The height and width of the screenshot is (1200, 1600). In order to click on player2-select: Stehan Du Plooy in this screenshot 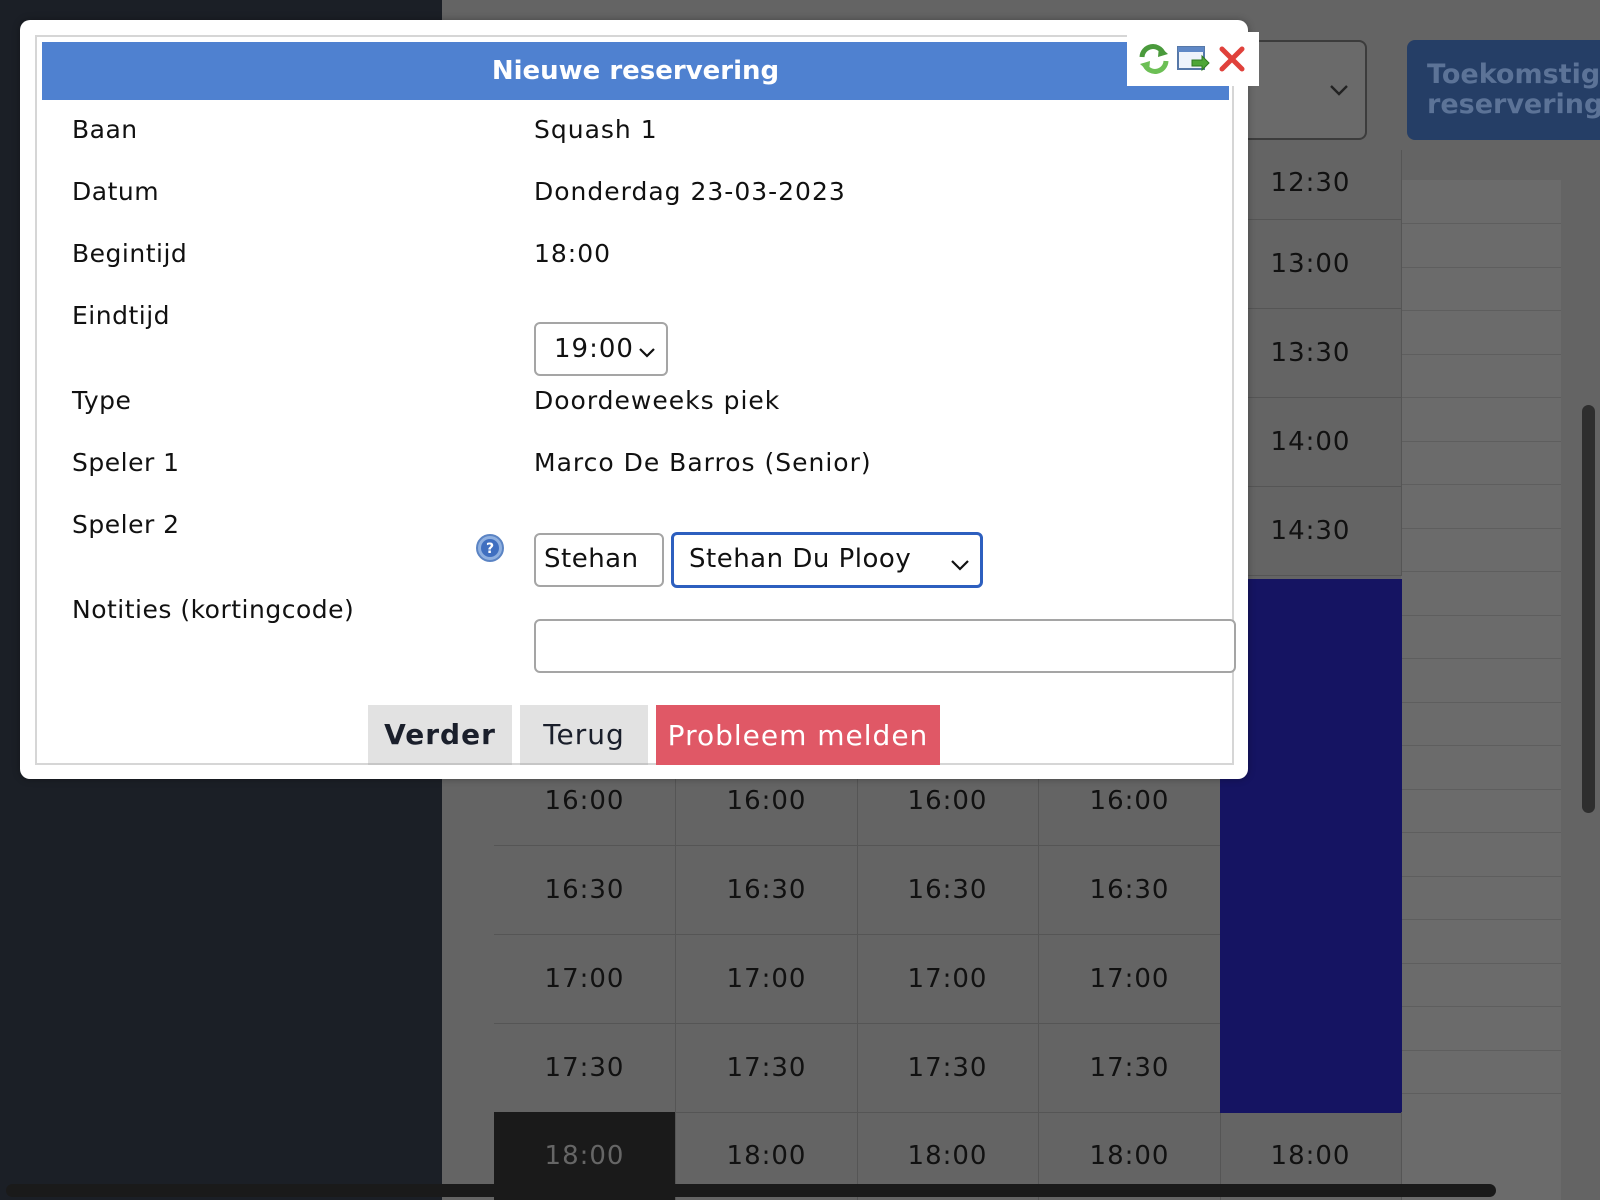, I will do `click(827, 560)`.